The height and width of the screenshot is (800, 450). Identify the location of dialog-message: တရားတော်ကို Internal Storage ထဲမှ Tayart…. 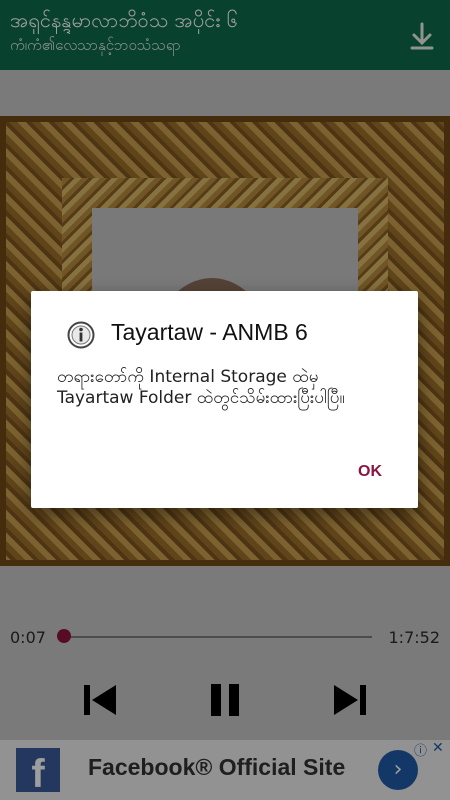
(201, 387).